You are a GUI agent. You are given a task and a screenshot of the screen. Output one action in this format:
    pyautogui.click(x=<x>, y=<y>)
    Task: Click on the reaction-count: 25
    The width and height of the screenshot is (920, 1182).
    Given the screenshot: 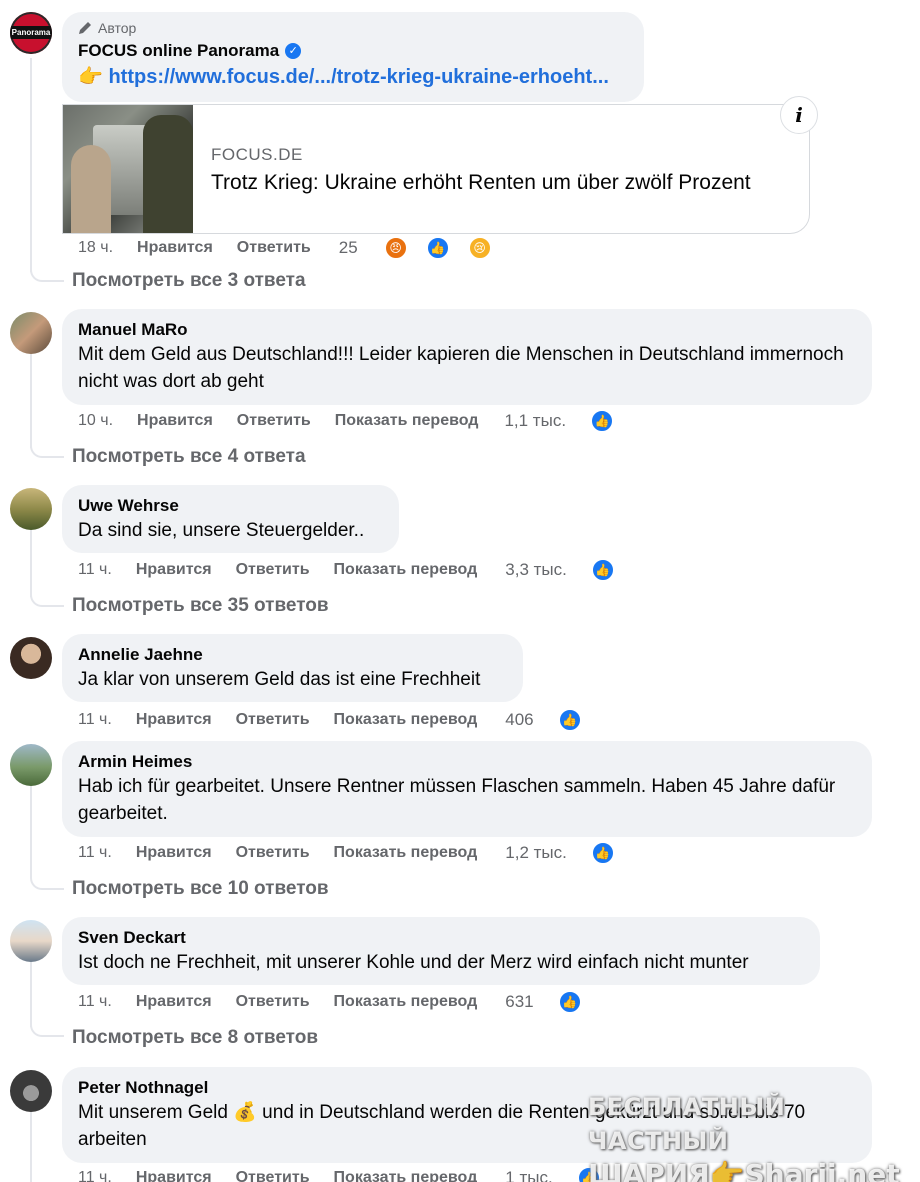 What is the action you would take?
    pyautogui.click(x=348, y=247)
    